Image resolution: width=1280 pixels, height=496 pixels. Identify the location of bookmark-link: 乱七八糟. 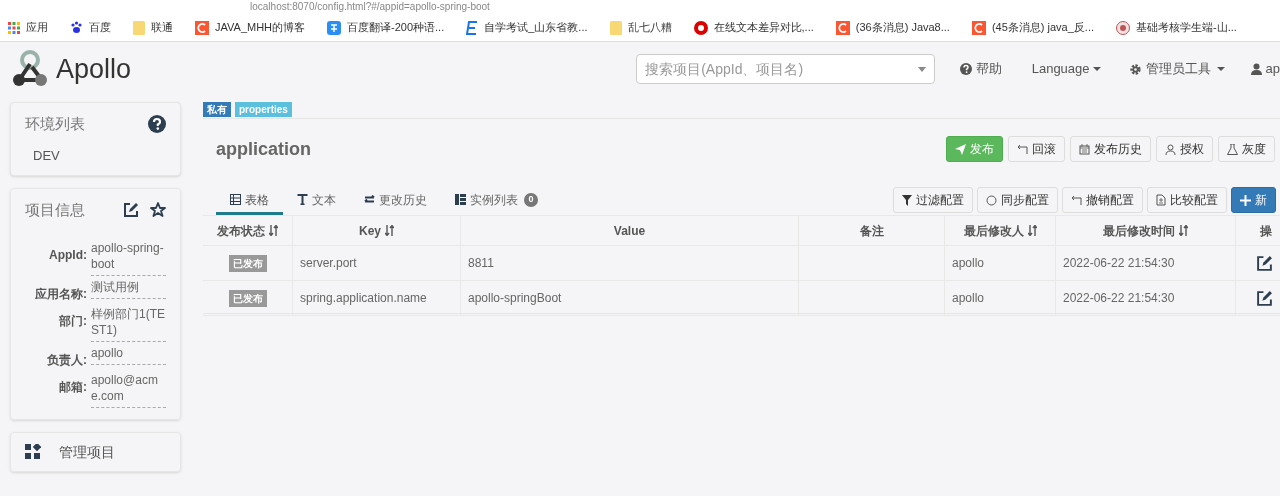
(640, 27).